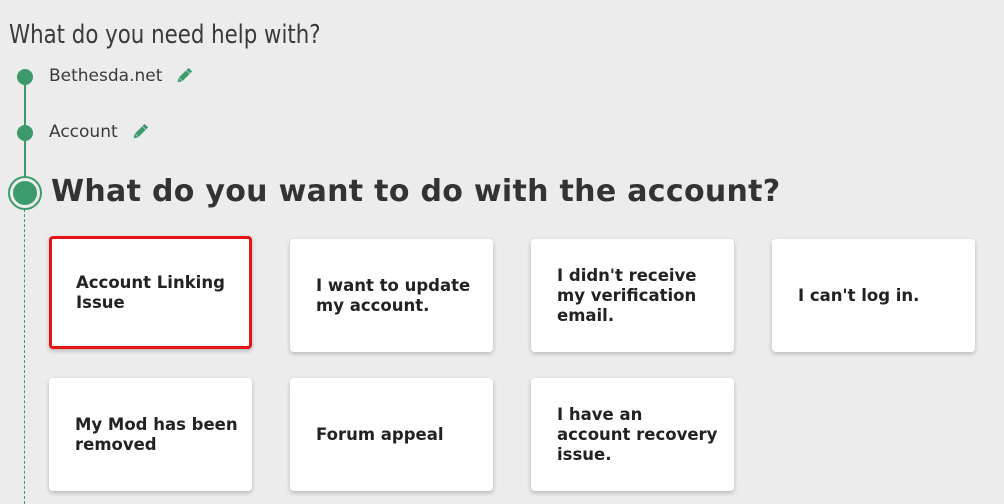  I want to click on option-verification-email: I didn't receive my verification email., so click(632, 295).